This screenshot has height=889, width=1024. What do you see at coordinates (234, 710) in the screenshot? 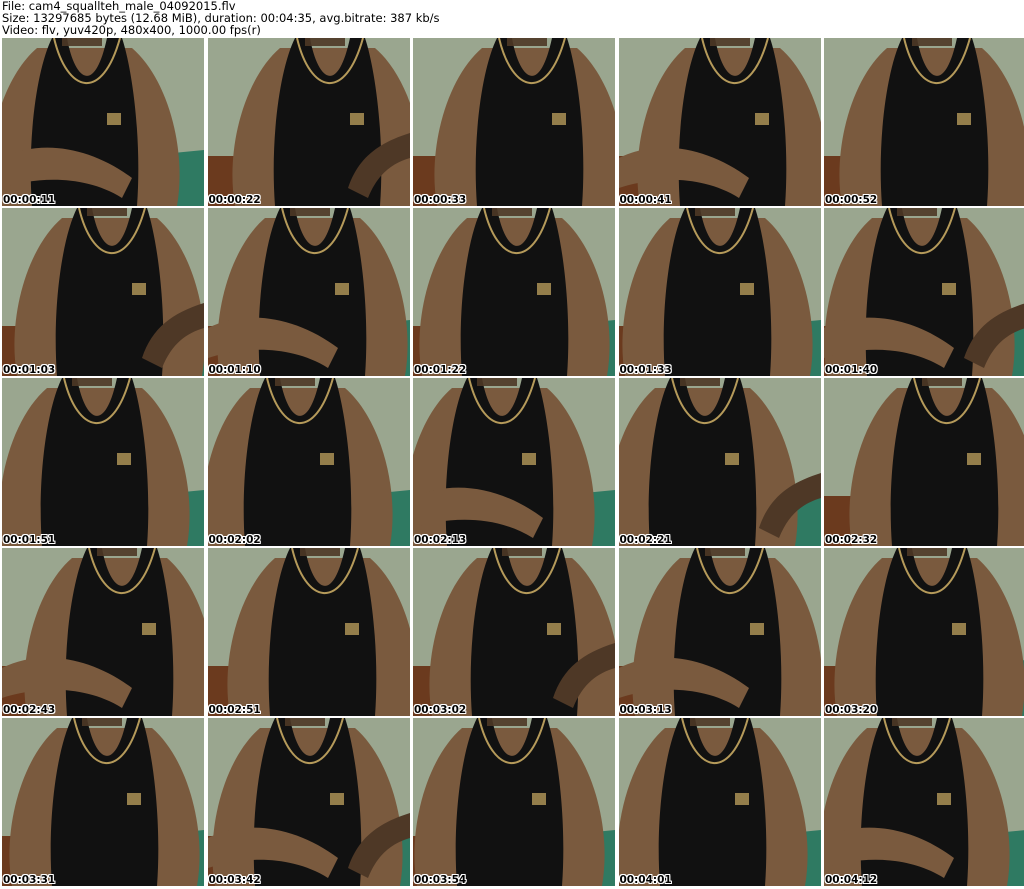
I see `thumbnail-timestamp: 00:02:51` at bounding box center [234, 710].